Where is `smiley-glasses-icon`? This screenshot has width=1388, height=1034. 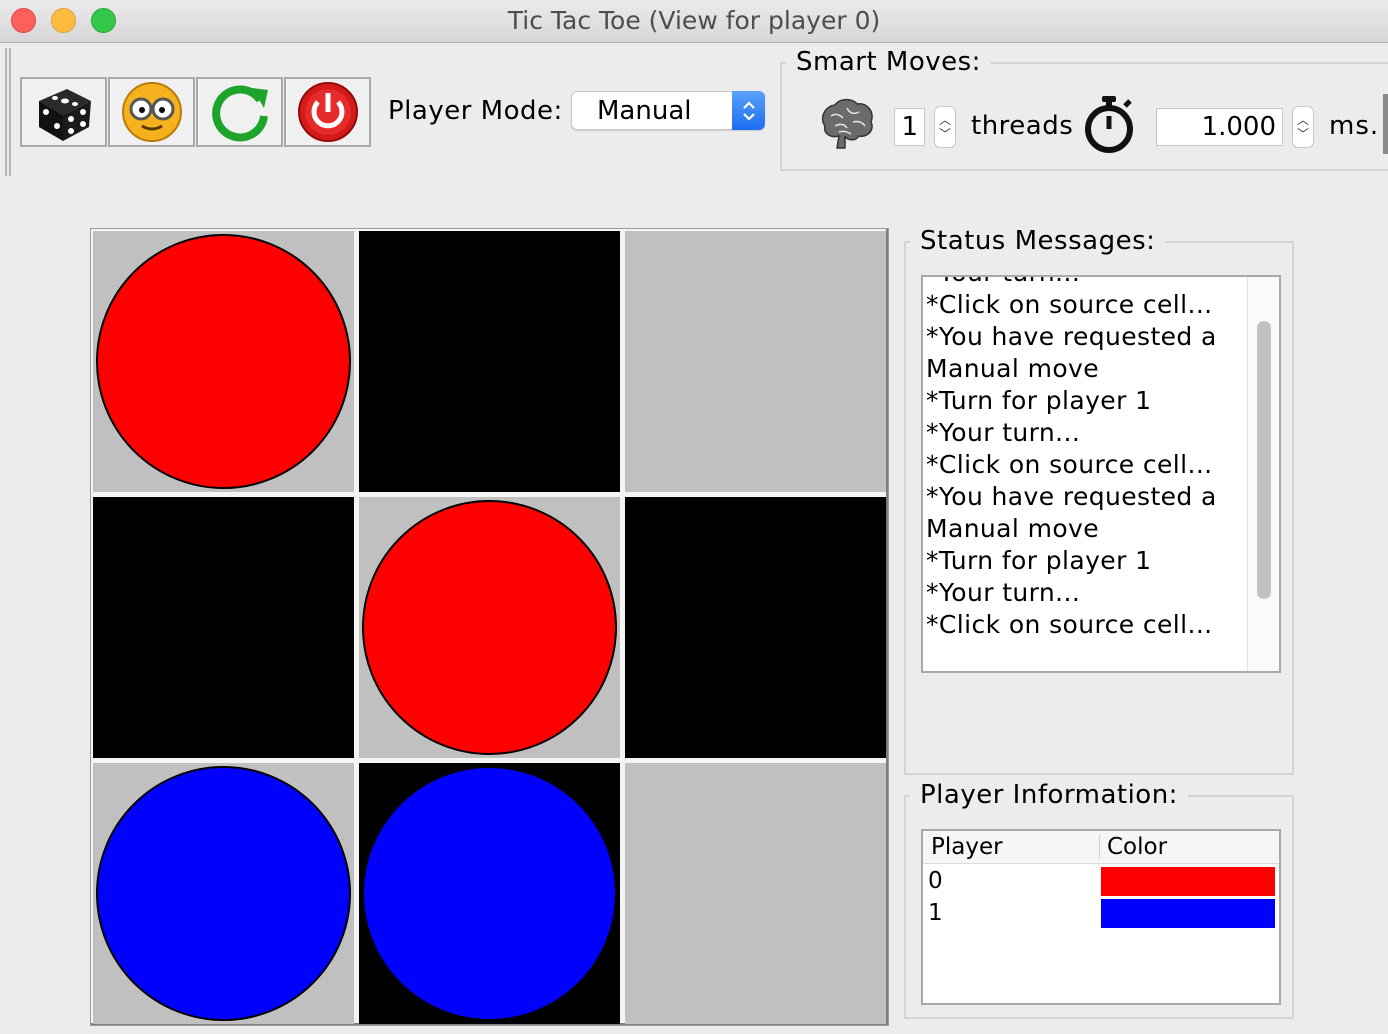 smiley-glasses-icon is located at coordinates (151, 112).